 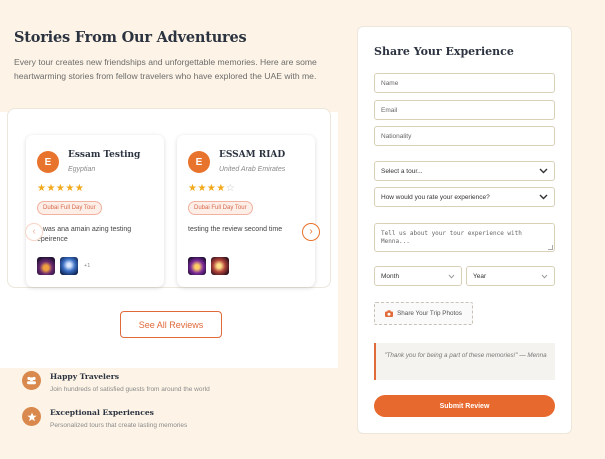 What do you see at coordinates (464, 406) in the screenshot?
I see `submit-review-button: Submit Review` at bounding box center [464, 406].